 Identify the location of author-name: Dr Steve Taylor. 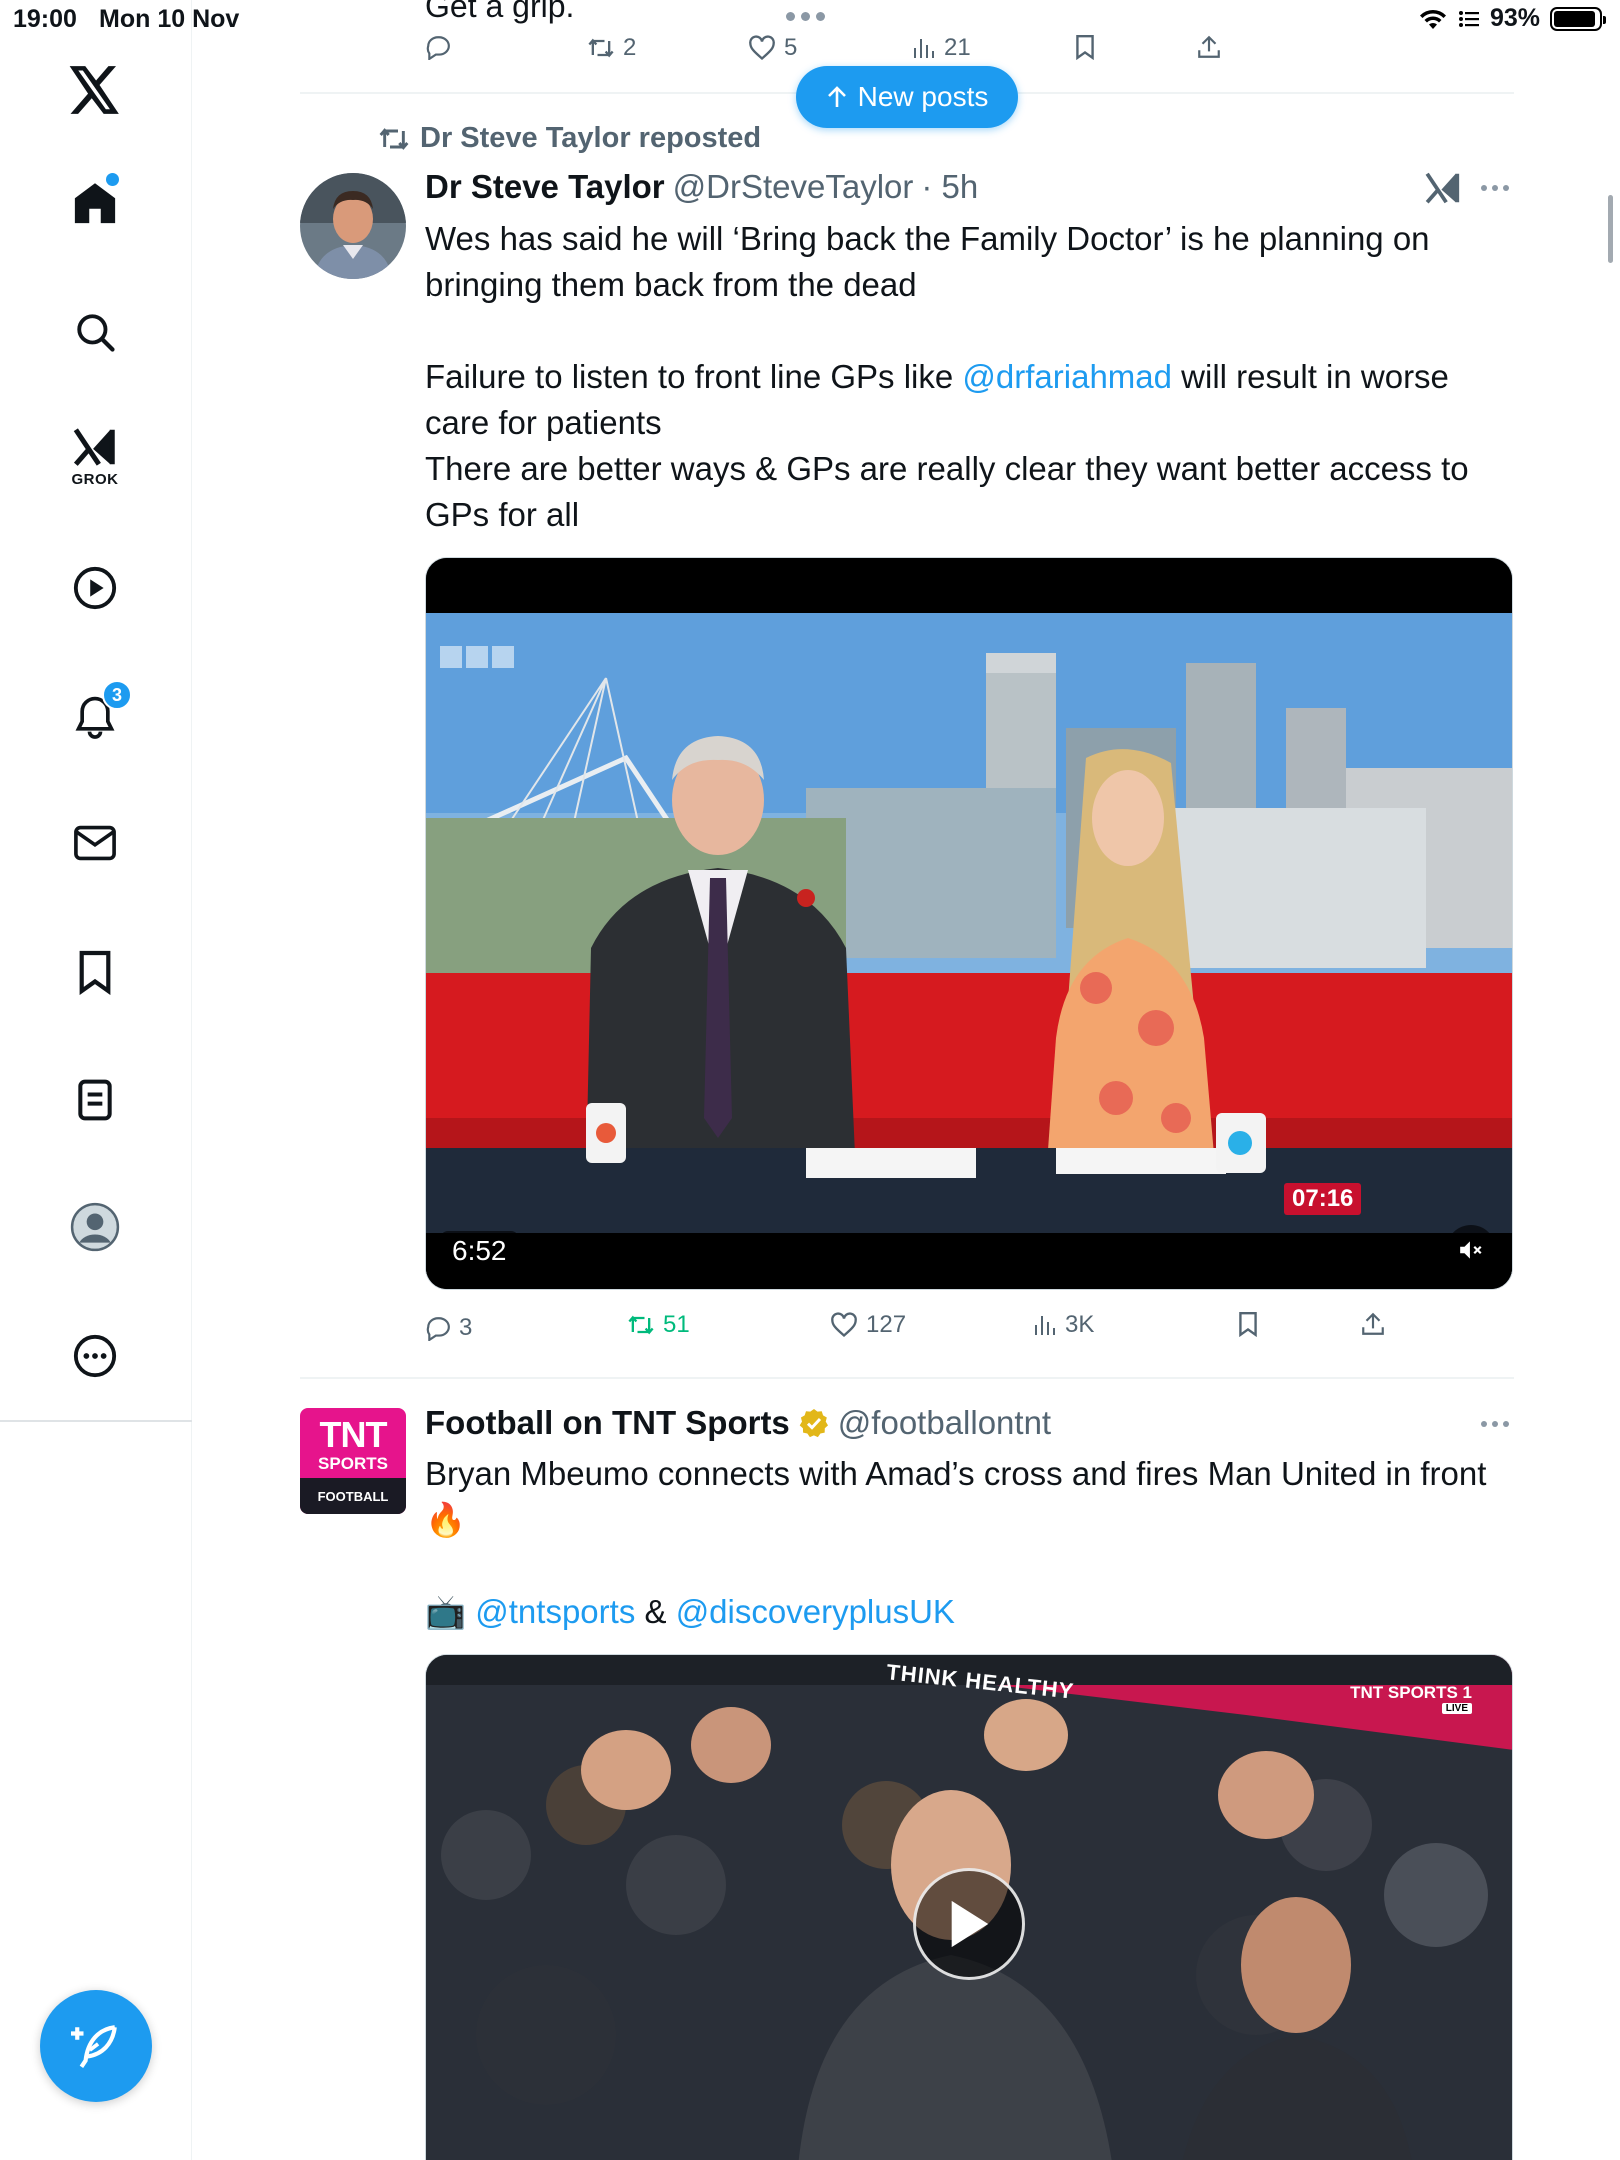
(545, 187).